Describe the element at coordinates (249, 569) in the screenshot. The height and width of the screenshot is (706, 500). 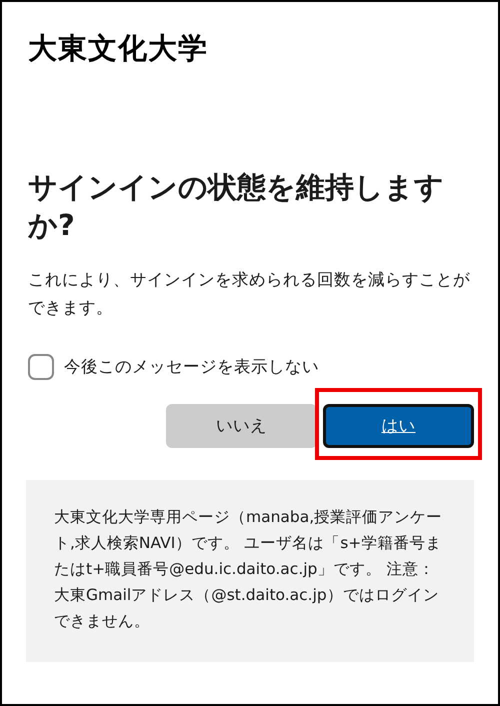
I see `info-text: 大東文化大学専用ページ（manaba,授業評価アンケート,求人検索NAVI）です。 ユーザ名は「s+学籍番号またはt+職員番号@edu.ic.daito.ac.jp」です。 注意：大東Gmailアドレス（@st.daito.ac.jp）ではログインできません。` at that location.